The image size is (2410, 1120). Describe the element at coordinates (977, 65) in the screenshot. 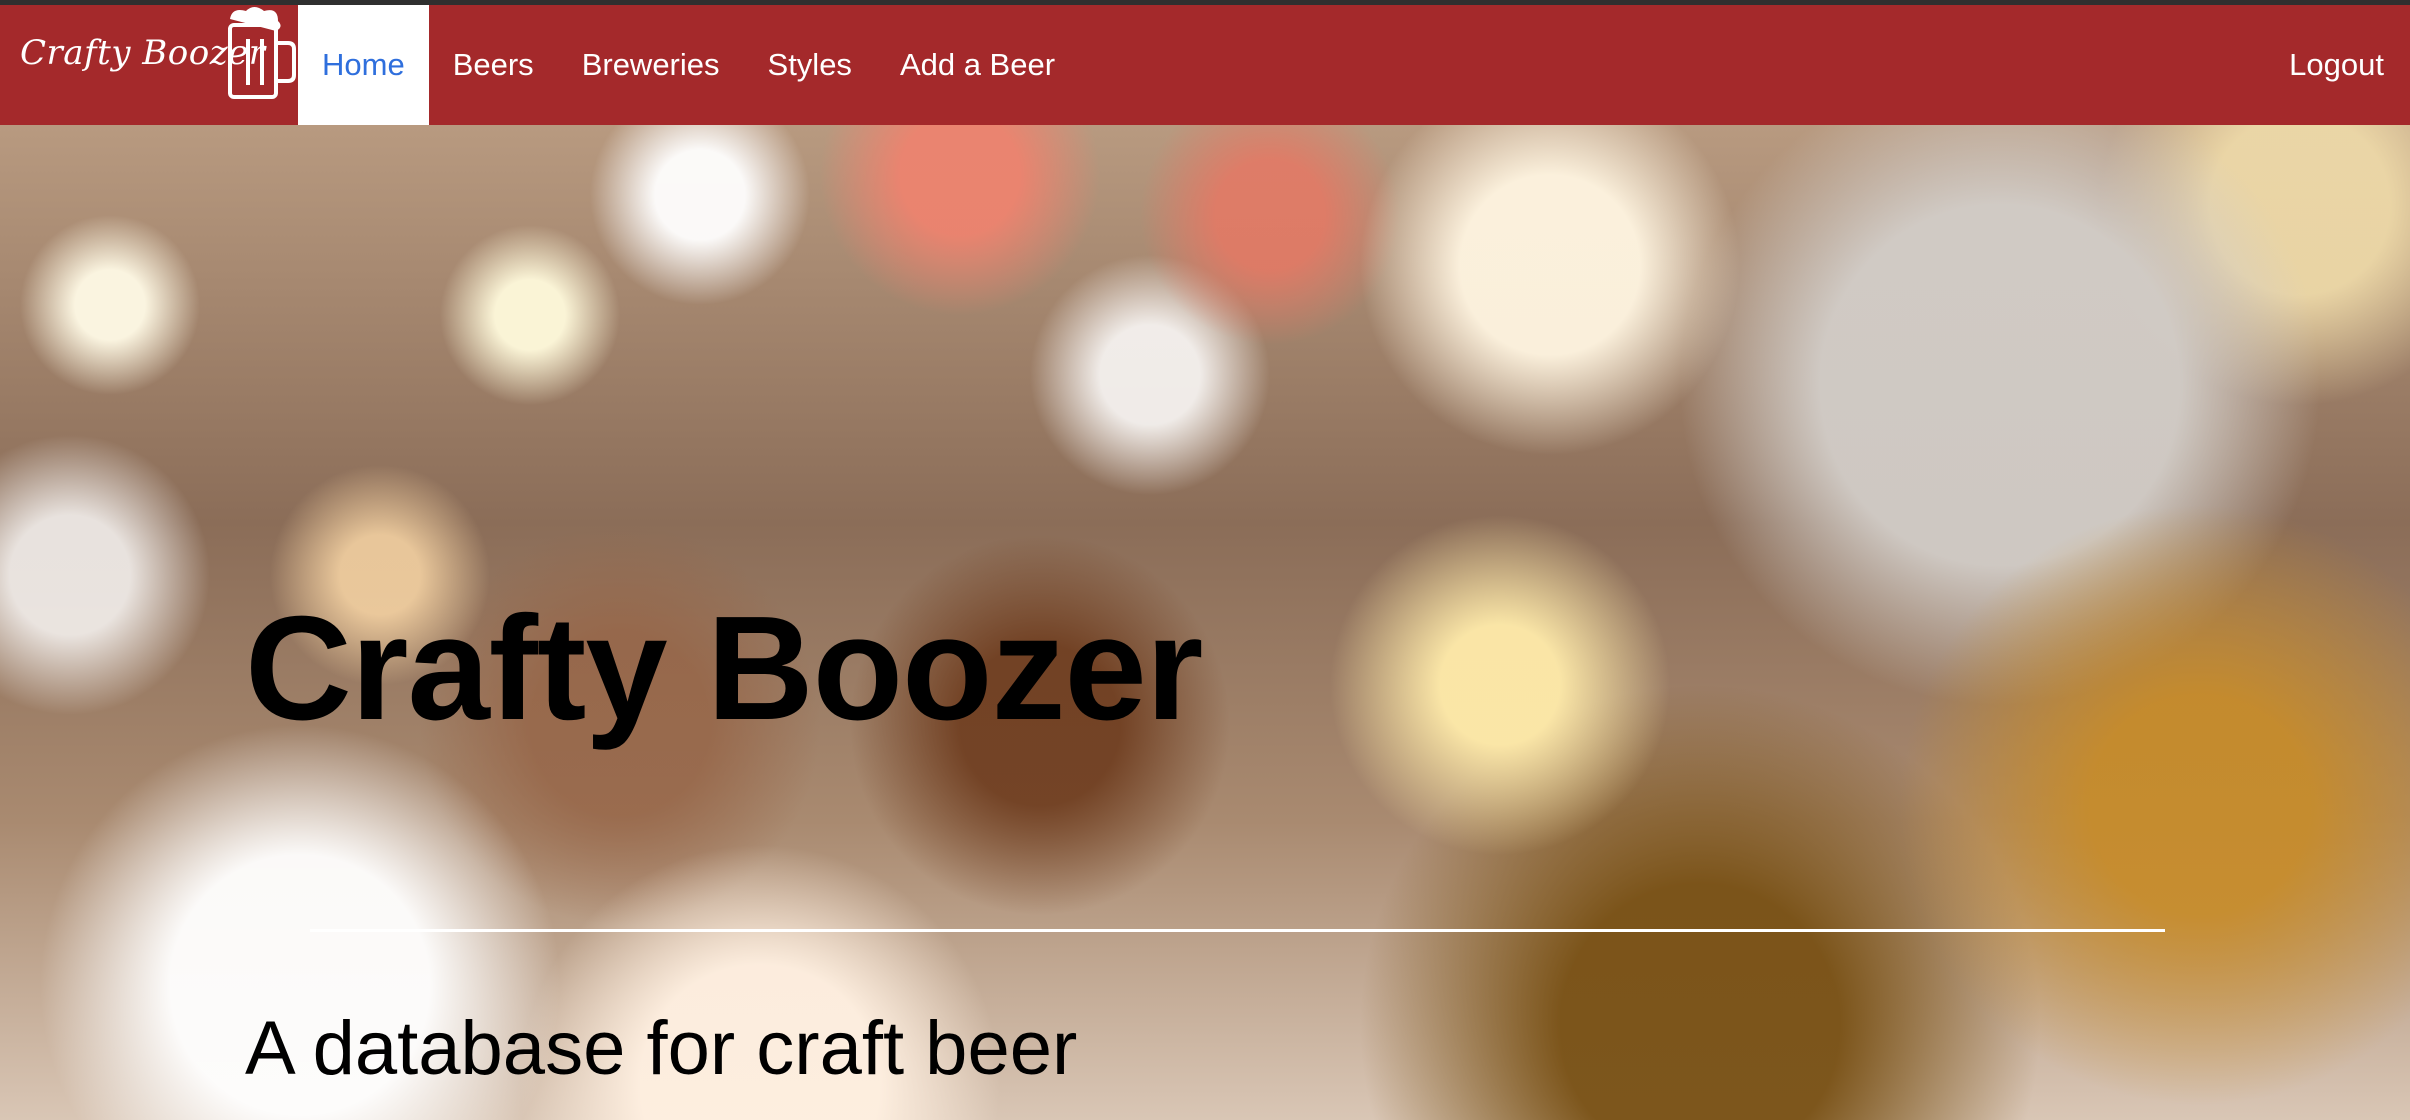

I see `nav-add-beer: Add a Beer` at that location.